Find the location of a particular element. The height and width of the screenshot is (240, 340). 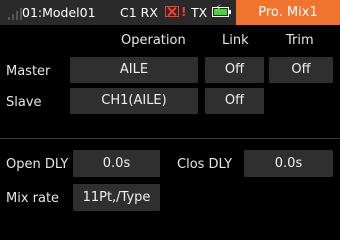

slave-link-button: Off is located at coordinates (234, 101).